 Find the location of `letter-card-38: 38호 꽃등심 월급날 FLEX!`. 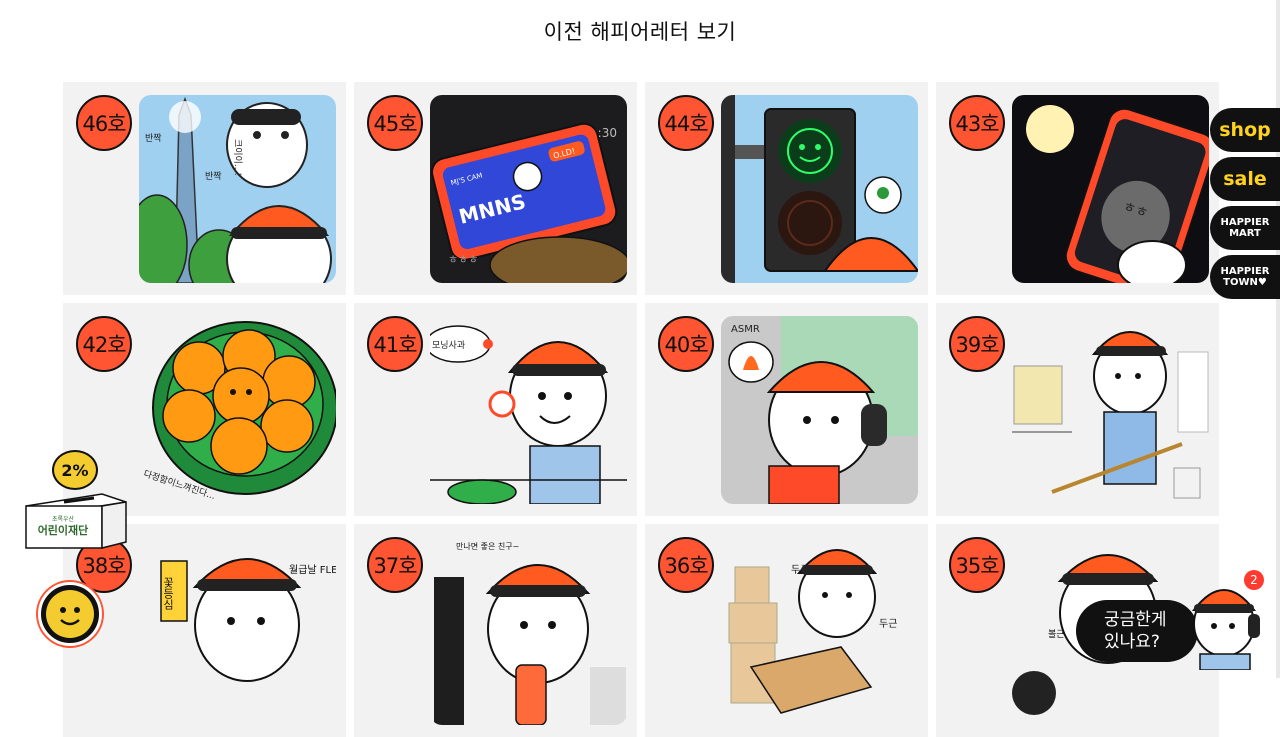

letter-card-38: 38호 꽃등심 월급날 FLEX! is located at coordinates (204, 630).